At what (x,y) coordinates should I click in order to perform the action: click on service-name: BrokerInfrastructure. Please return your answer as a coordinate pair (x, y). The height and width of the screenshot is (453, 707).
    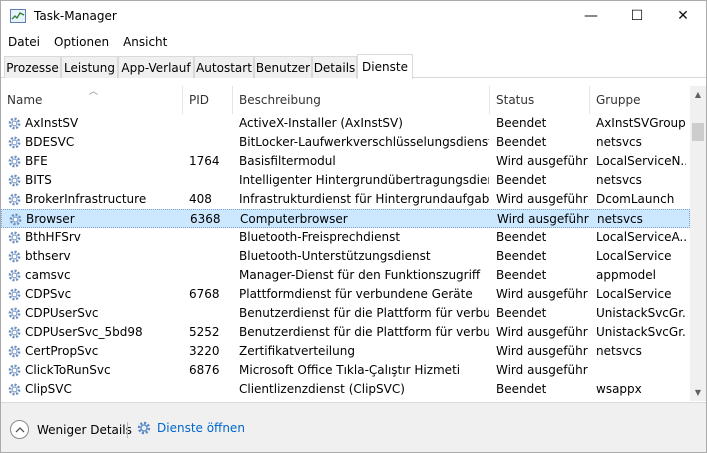
    Looking at the image, I should click on (86, 199).